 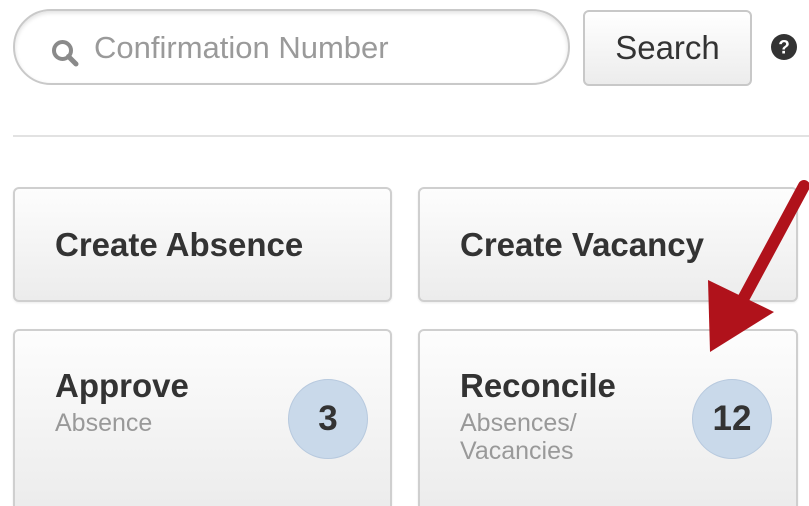 What do you see at coordinates (104, 423) in the screenshot?
I see `approve-subtitle: Absence` at bounding box center [104, 423].